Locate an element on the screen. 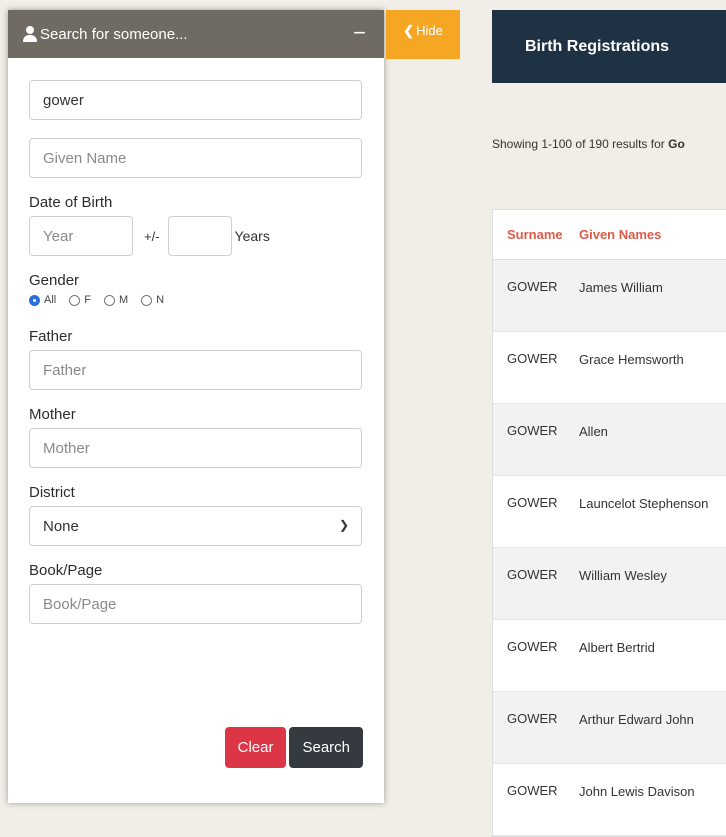 The width and height of the screenshot is (726, 837). gender-option-f: F is located at coordinates (80, 300).